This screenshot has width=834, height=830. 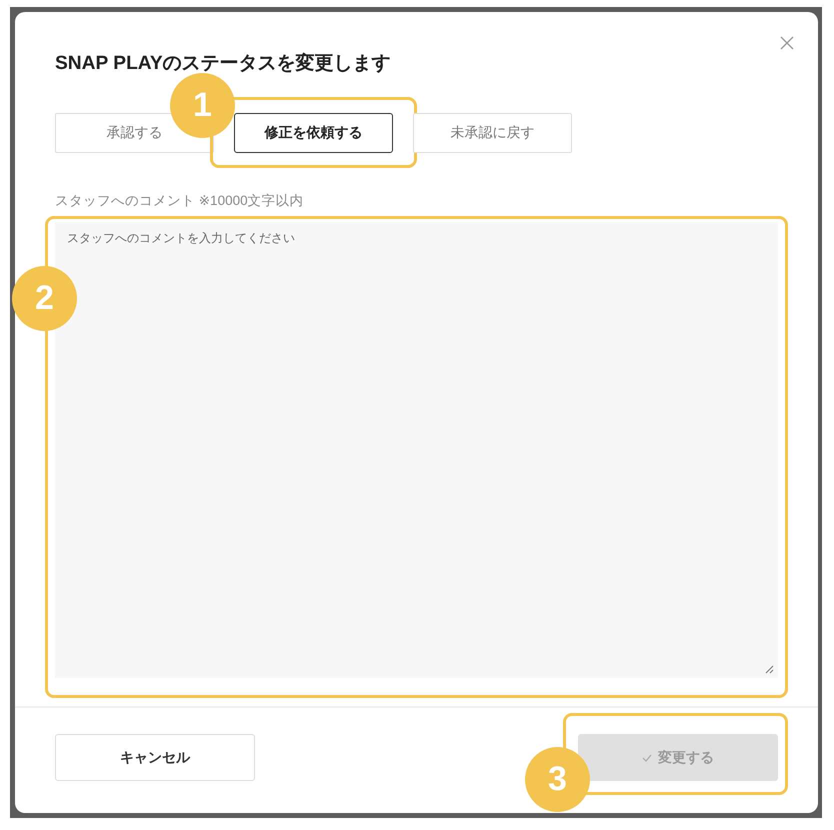 I want to click on number-callout-overlay: 3, so click(x=557, y=779).